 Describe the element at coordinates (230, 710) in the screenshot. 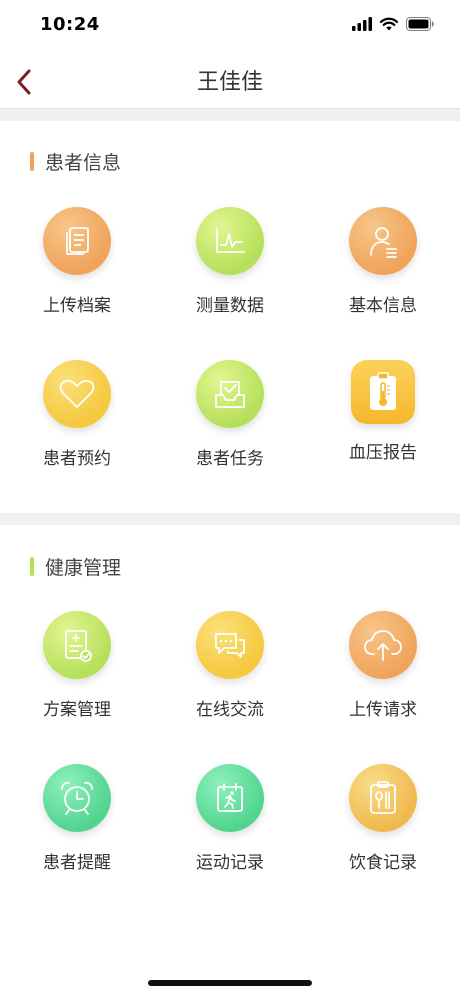

I see `item-label: 在线交流` at that location.